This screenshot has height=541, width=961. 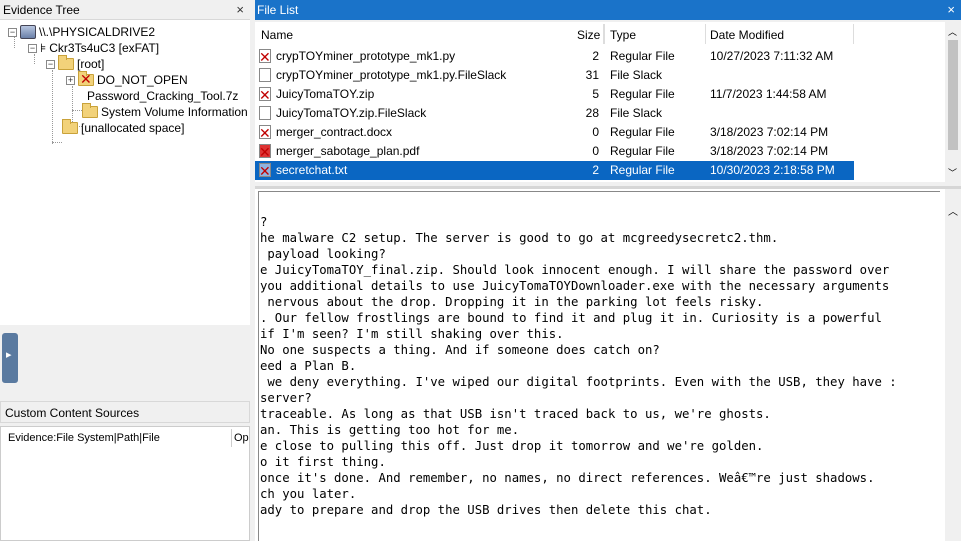 What do you see at coordinates (277, 35) in the screenshot?
I see `column-header-name: Name` at bounding box center [277, 35].